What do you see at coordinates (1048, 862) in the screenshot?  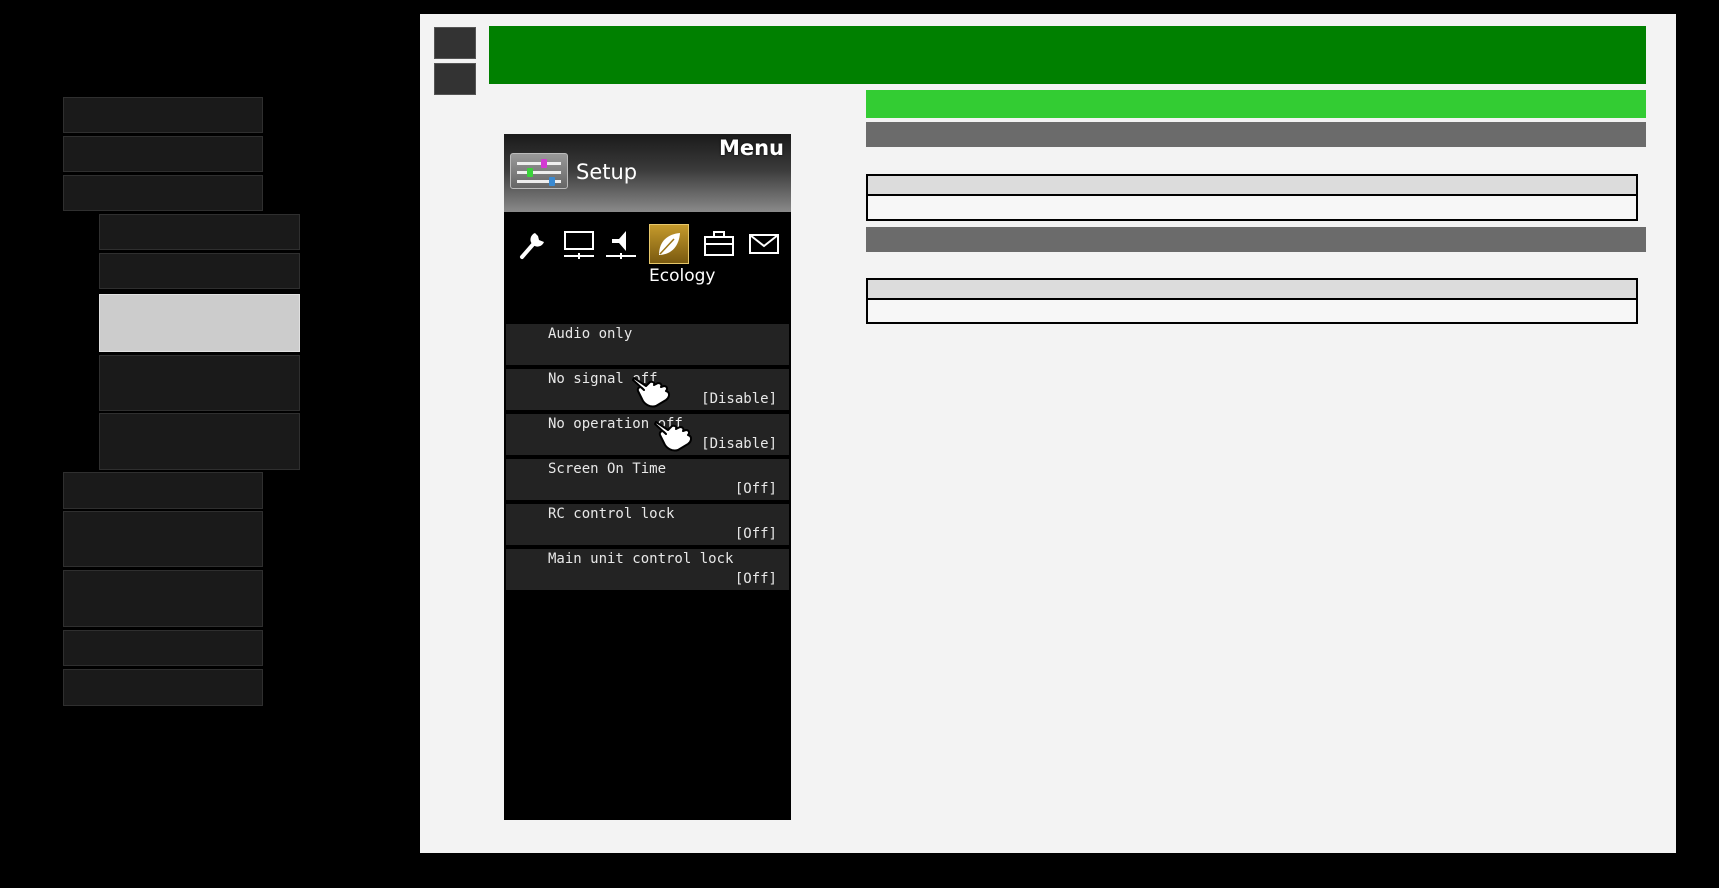 I see `bottom-bar` at bounding box center [1048, 862].